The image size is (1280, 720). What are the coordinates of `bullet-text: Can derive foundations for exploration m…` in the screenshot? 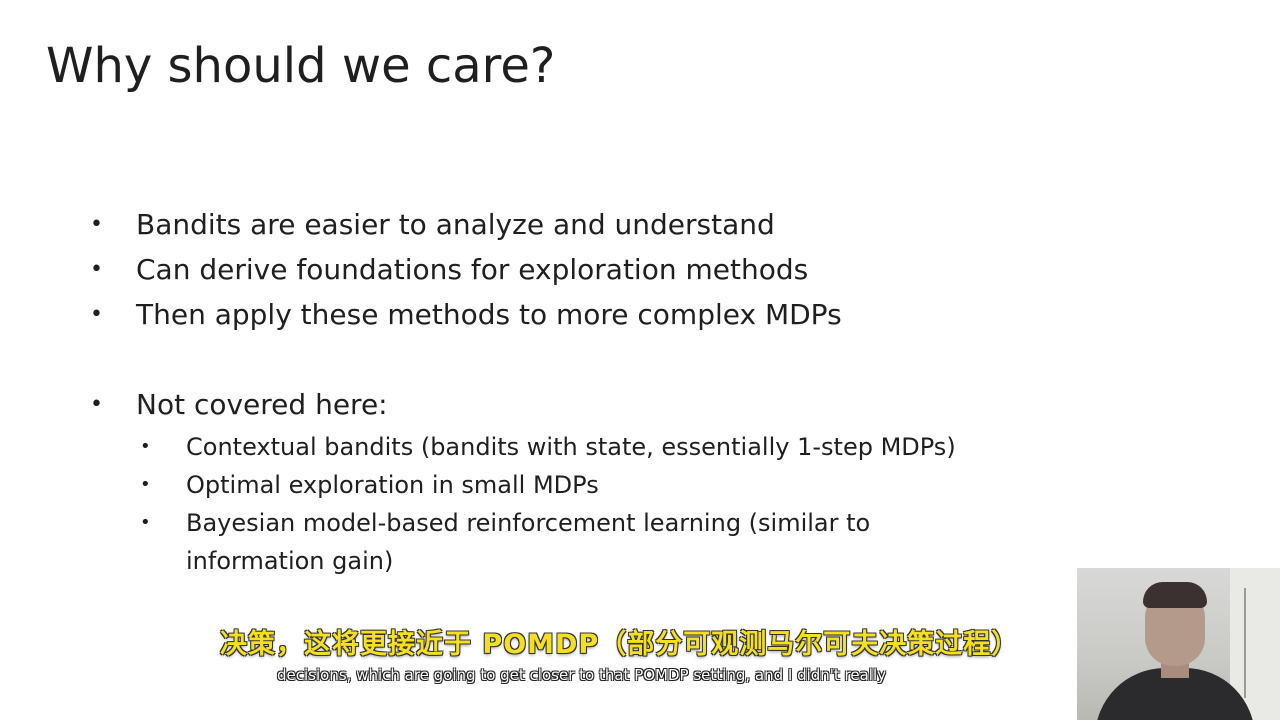 It's located at (472, 269).